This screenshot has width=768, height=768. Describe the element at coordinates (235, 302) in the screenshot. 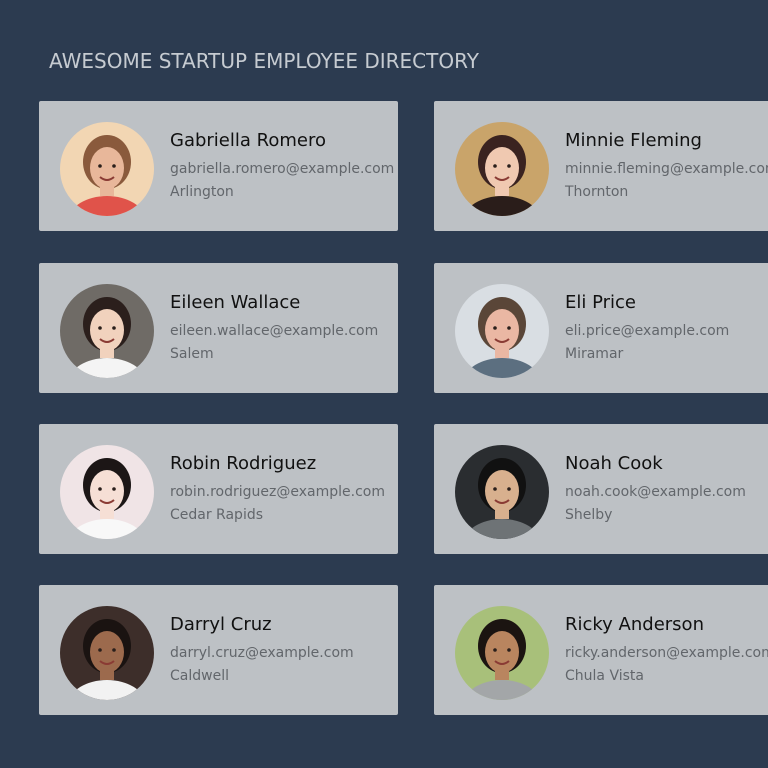

I see `employee-name: Eileen Wallace` at that location.